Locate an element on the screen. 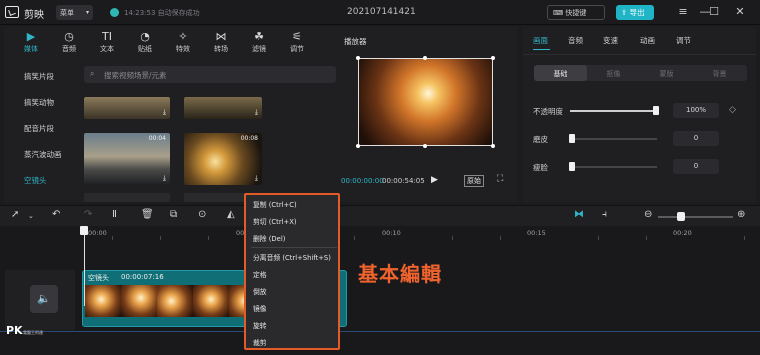 This screenshot has width=760, height=355. sidebar-item-dubbing: 配音片段 is located at coordinates (39, 128).